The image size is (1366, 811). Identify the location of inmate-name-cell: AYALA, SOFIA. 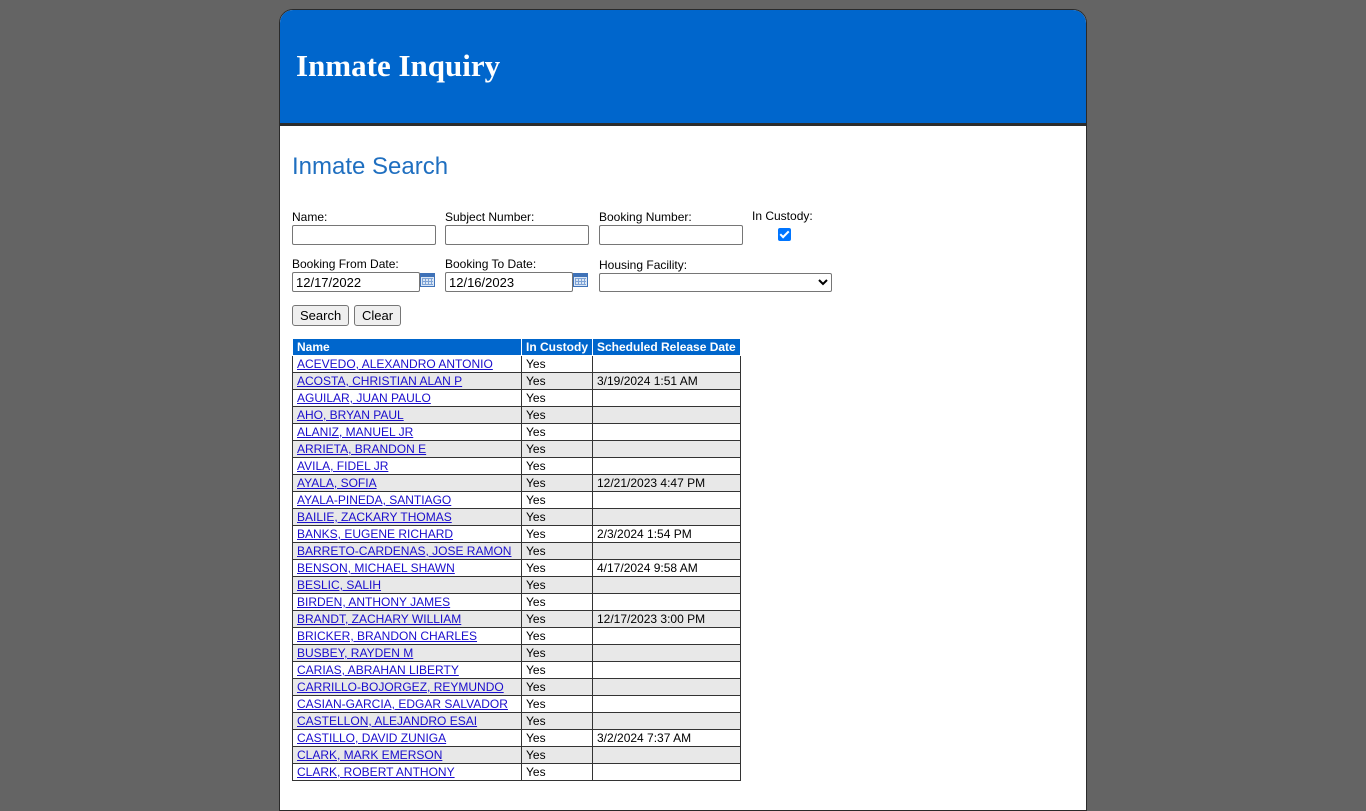
(407, 483).